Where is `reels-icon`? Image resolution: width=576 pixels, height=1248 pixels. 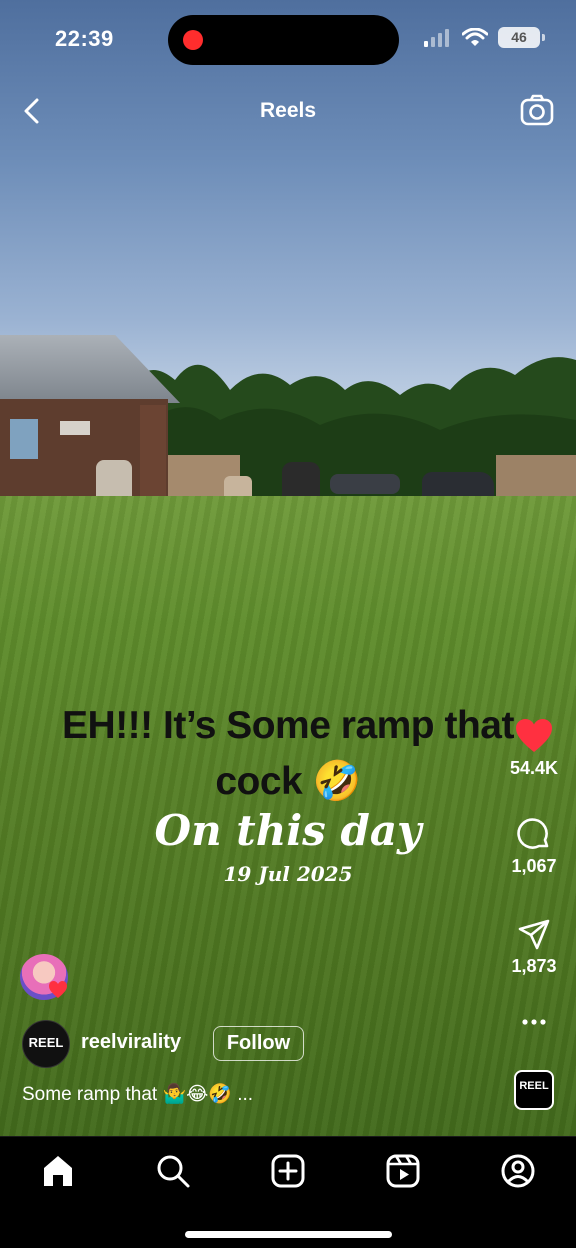
reels-icon is located at coordinates (403, 1171).